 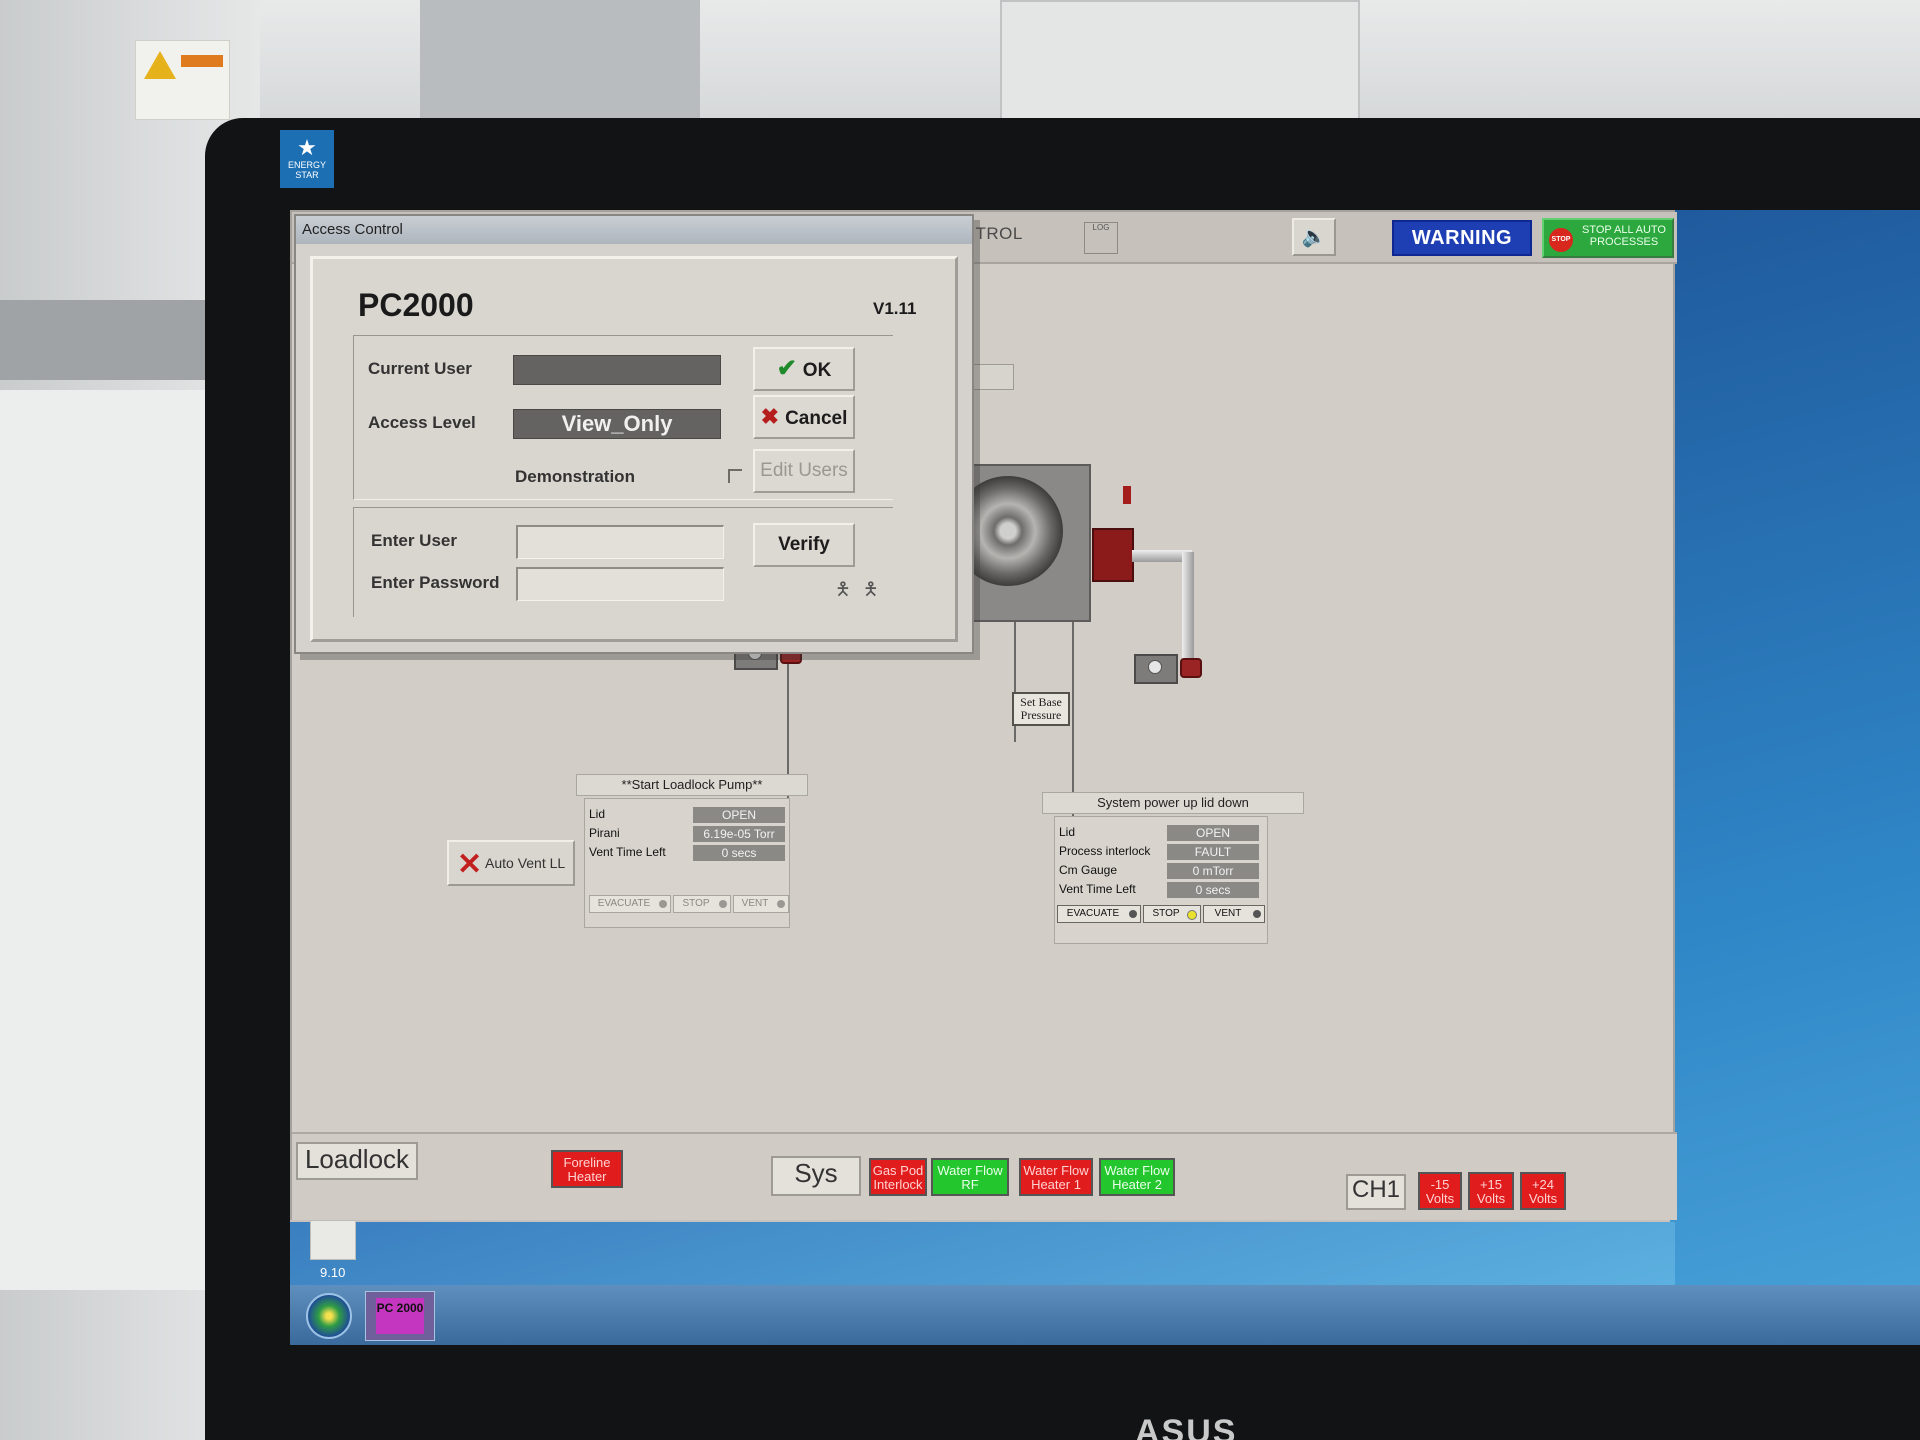 I want to click on speaker-icon: 🔈, so click(x=1314, y=237).